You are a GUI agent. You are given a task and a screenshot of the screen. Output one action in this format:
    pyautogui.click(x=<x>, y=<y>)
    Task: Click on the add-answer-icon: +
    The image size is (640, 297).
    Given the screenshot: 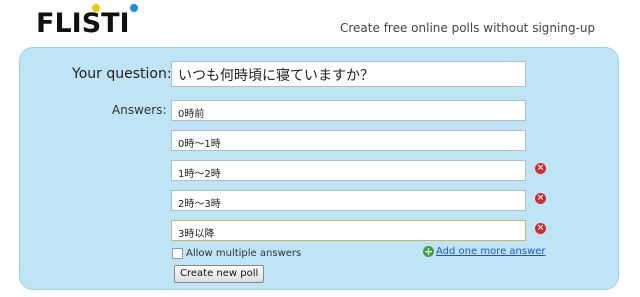 What is the action you would take?
    pyautogui.click(x=428, y=251)
    